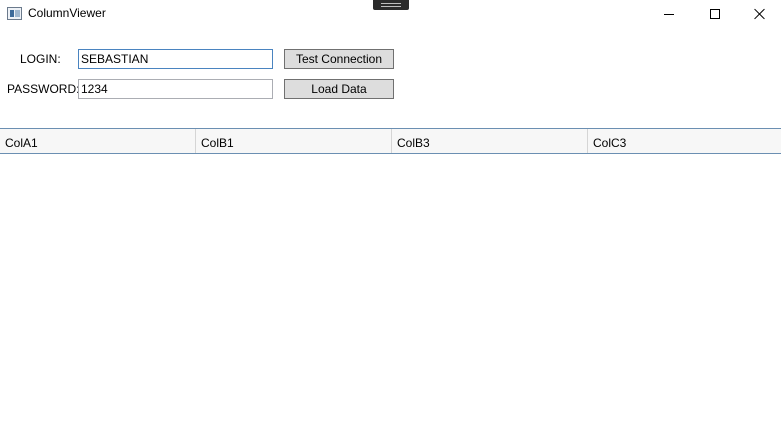  Describe the element at coordinates (175, 89) in the screenshot. I see `password-input` at that location.